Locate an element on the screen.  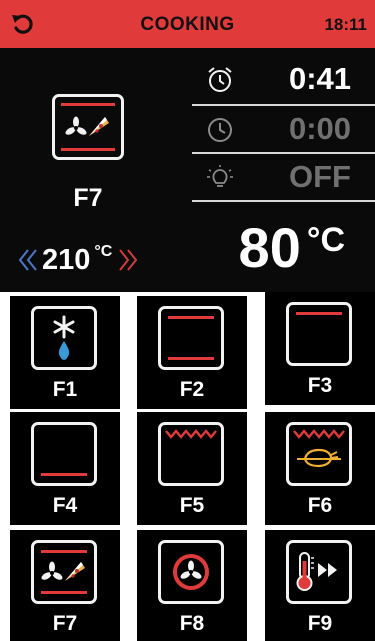
function-tile-f8: F8 is located at coordinates (192, 585).